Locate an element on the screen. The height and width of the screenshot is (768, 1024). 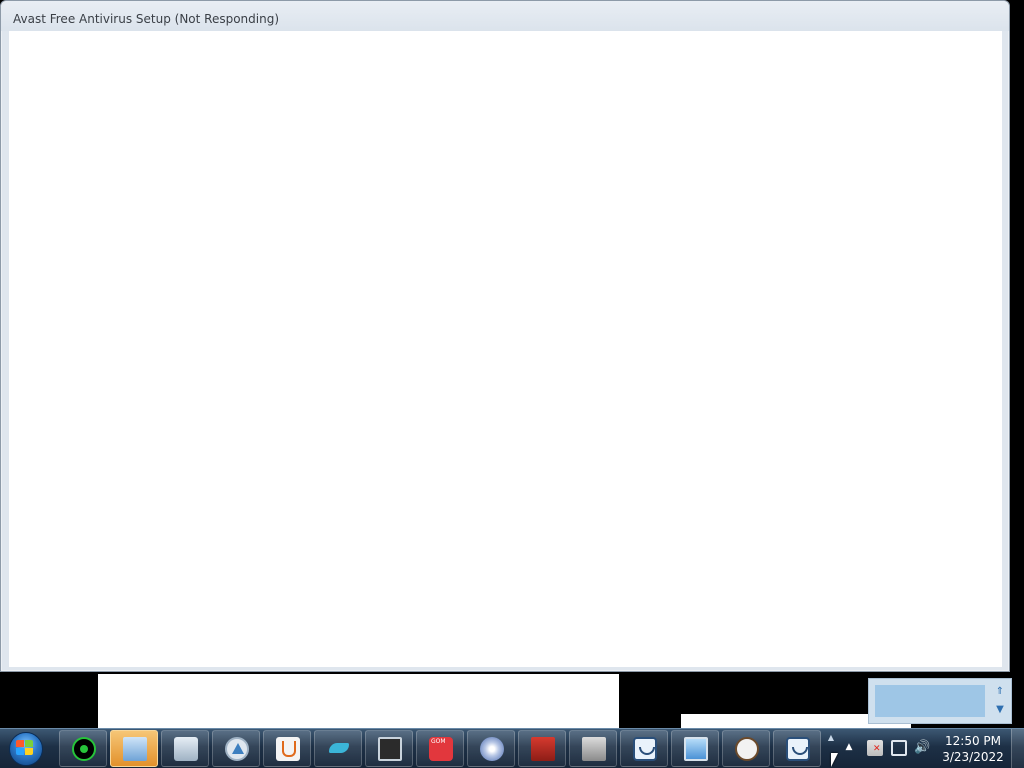
taskbar-button-java-app is located at coordinates (287, 748).